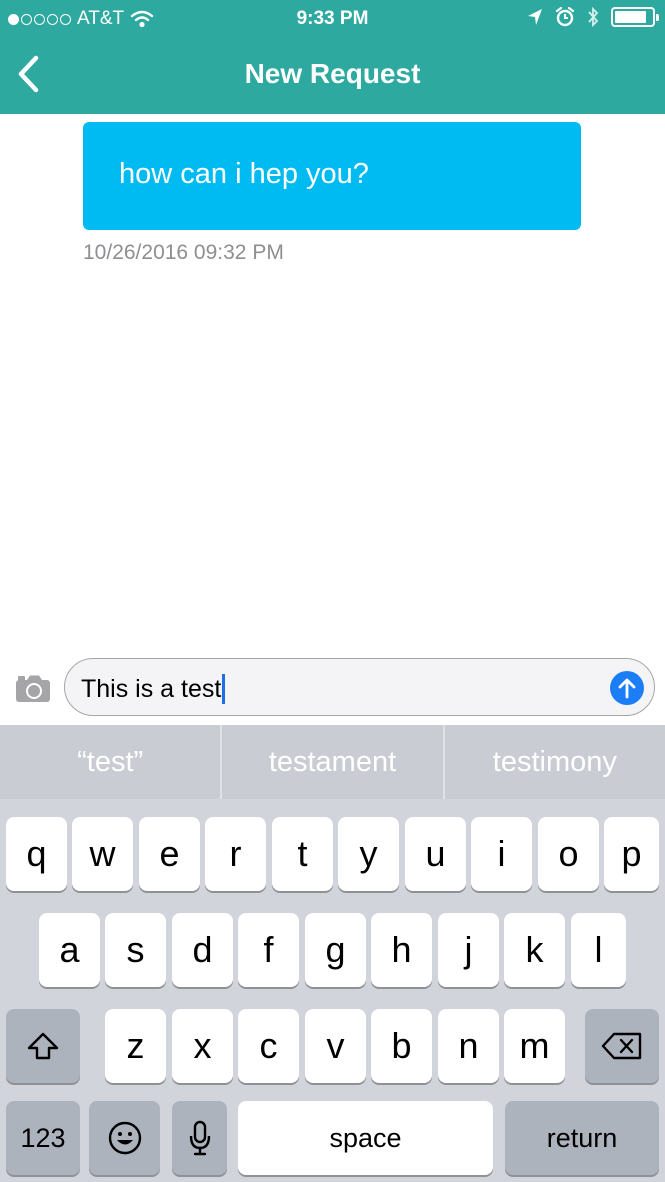 The image size is (665, 1182). I want to click on text-cursor, so click(224, 689).